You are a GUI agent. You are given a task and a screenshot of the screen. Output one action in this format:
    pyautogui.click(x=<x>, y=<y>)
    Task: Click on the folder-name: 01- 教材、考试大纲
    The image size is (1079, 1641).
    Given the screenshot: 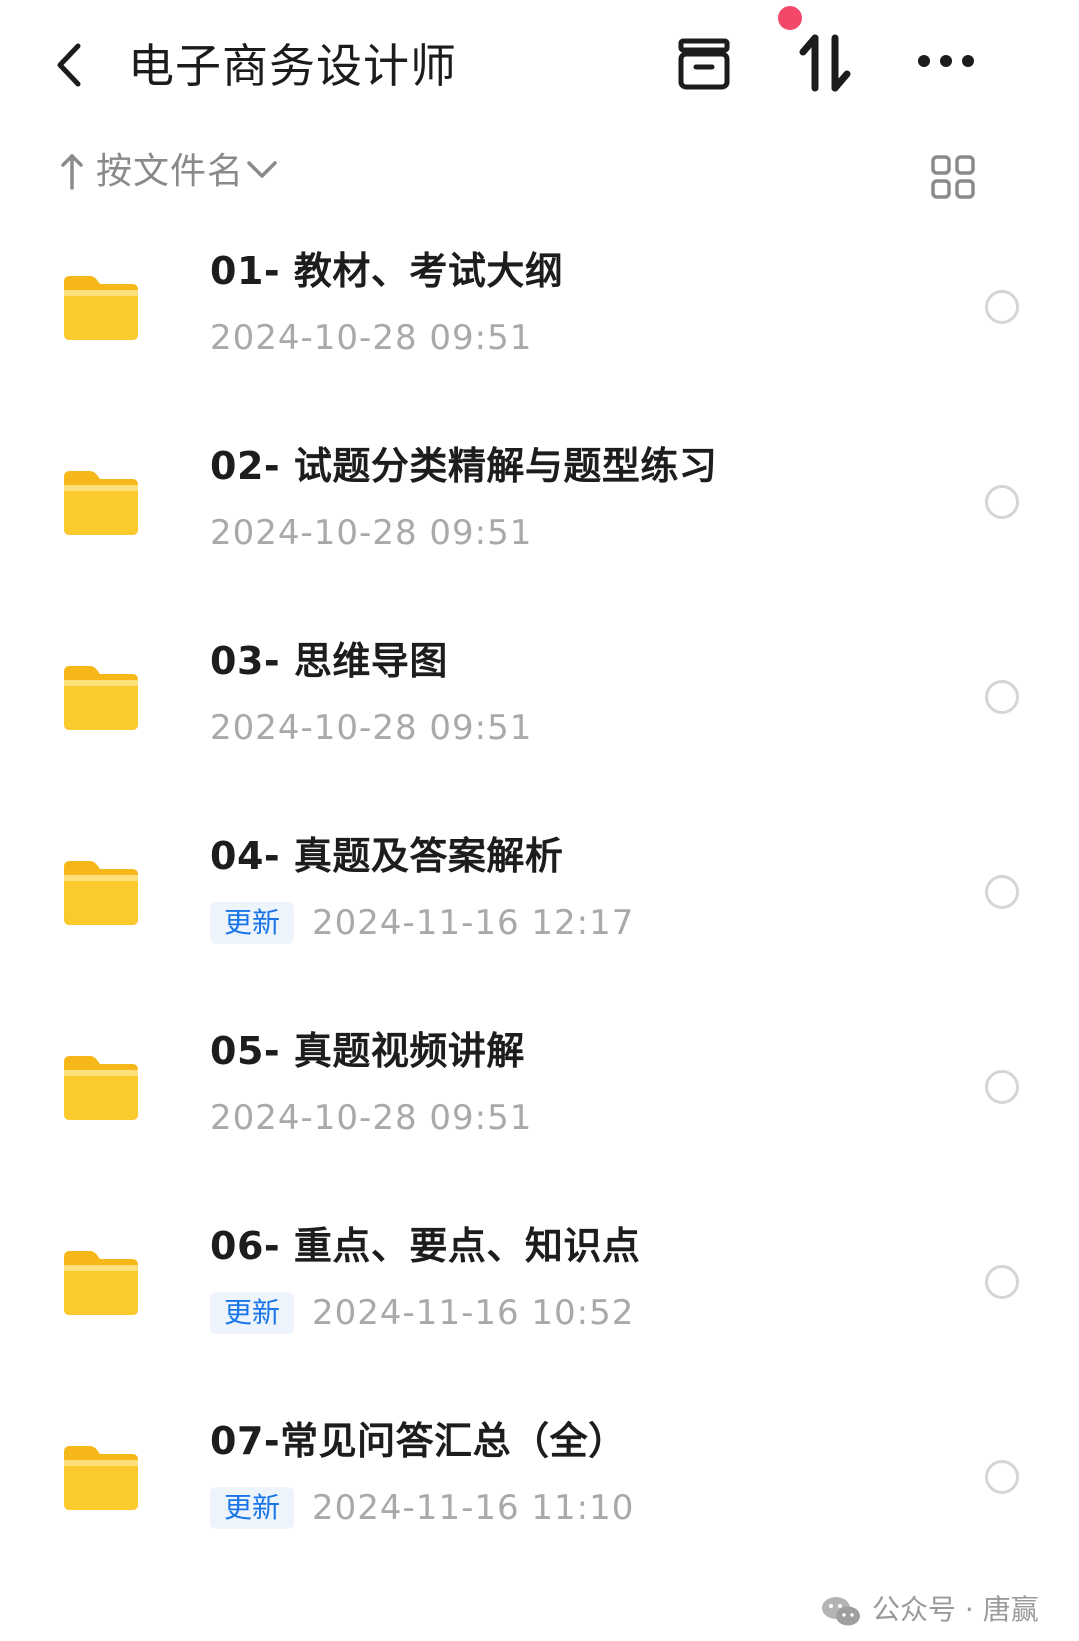 What is the action you would take?
    pyautogui.click(x=387, y=271)
    